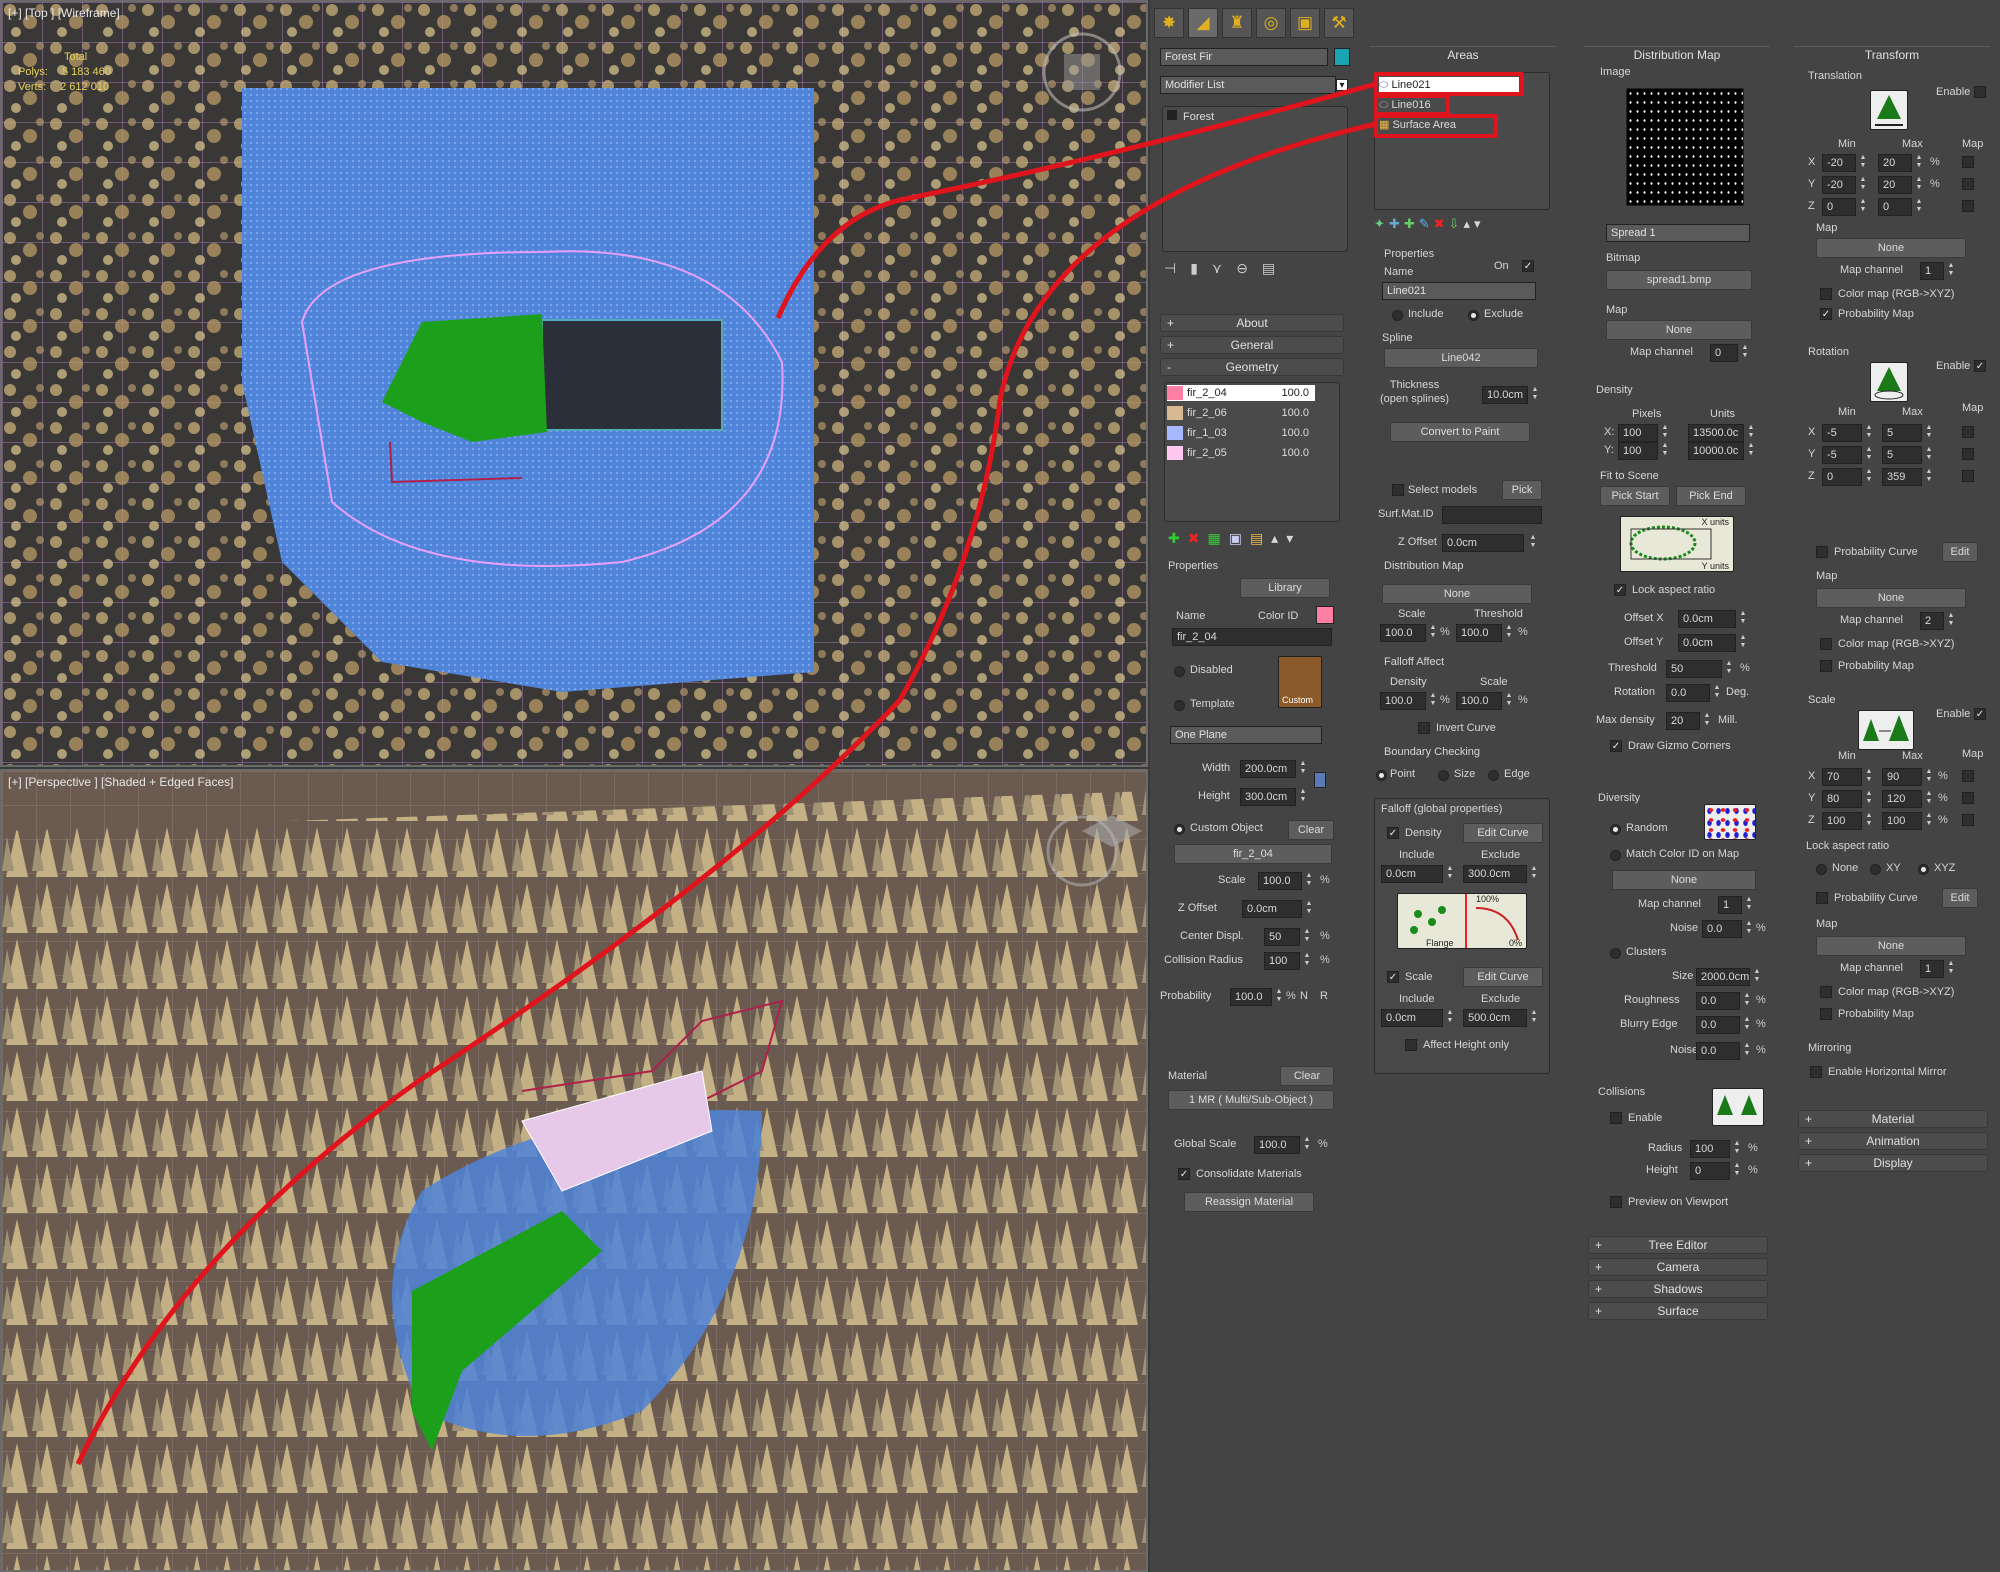 The image size is (2000, 1572). What do you see at coordinates (1241, 413) in the screenshot?
I see `geometry-item: fir_2_06 100.0` at bounding box center [1241, 413].